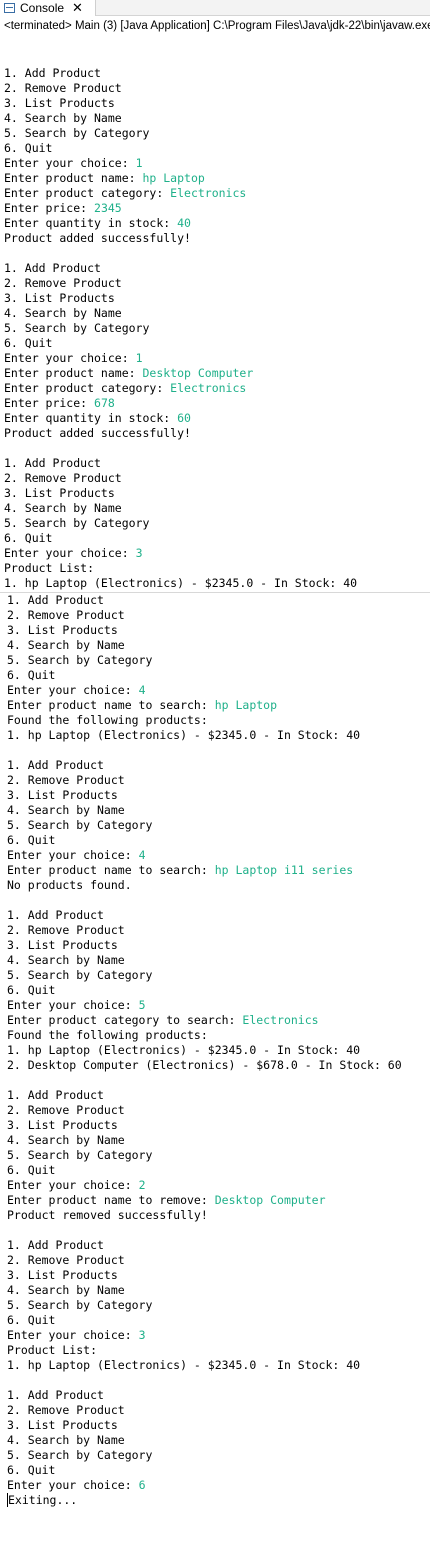  I want to click on console-line: Enter product name to search: hp Laptop, so click(218, 705).